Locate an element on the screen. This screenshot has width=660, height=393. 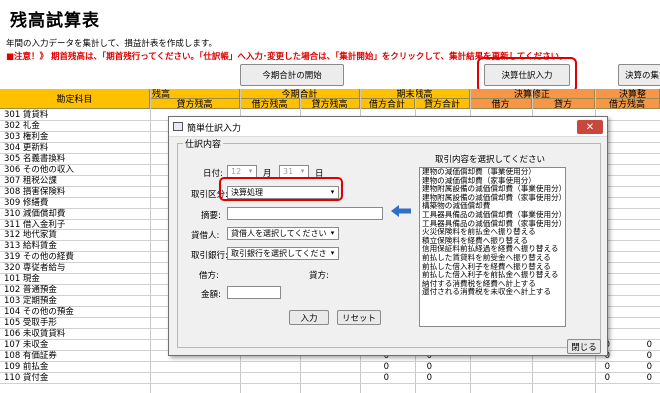
account-code-name: 301 賃貸料 is located at coordinates (26, 115).